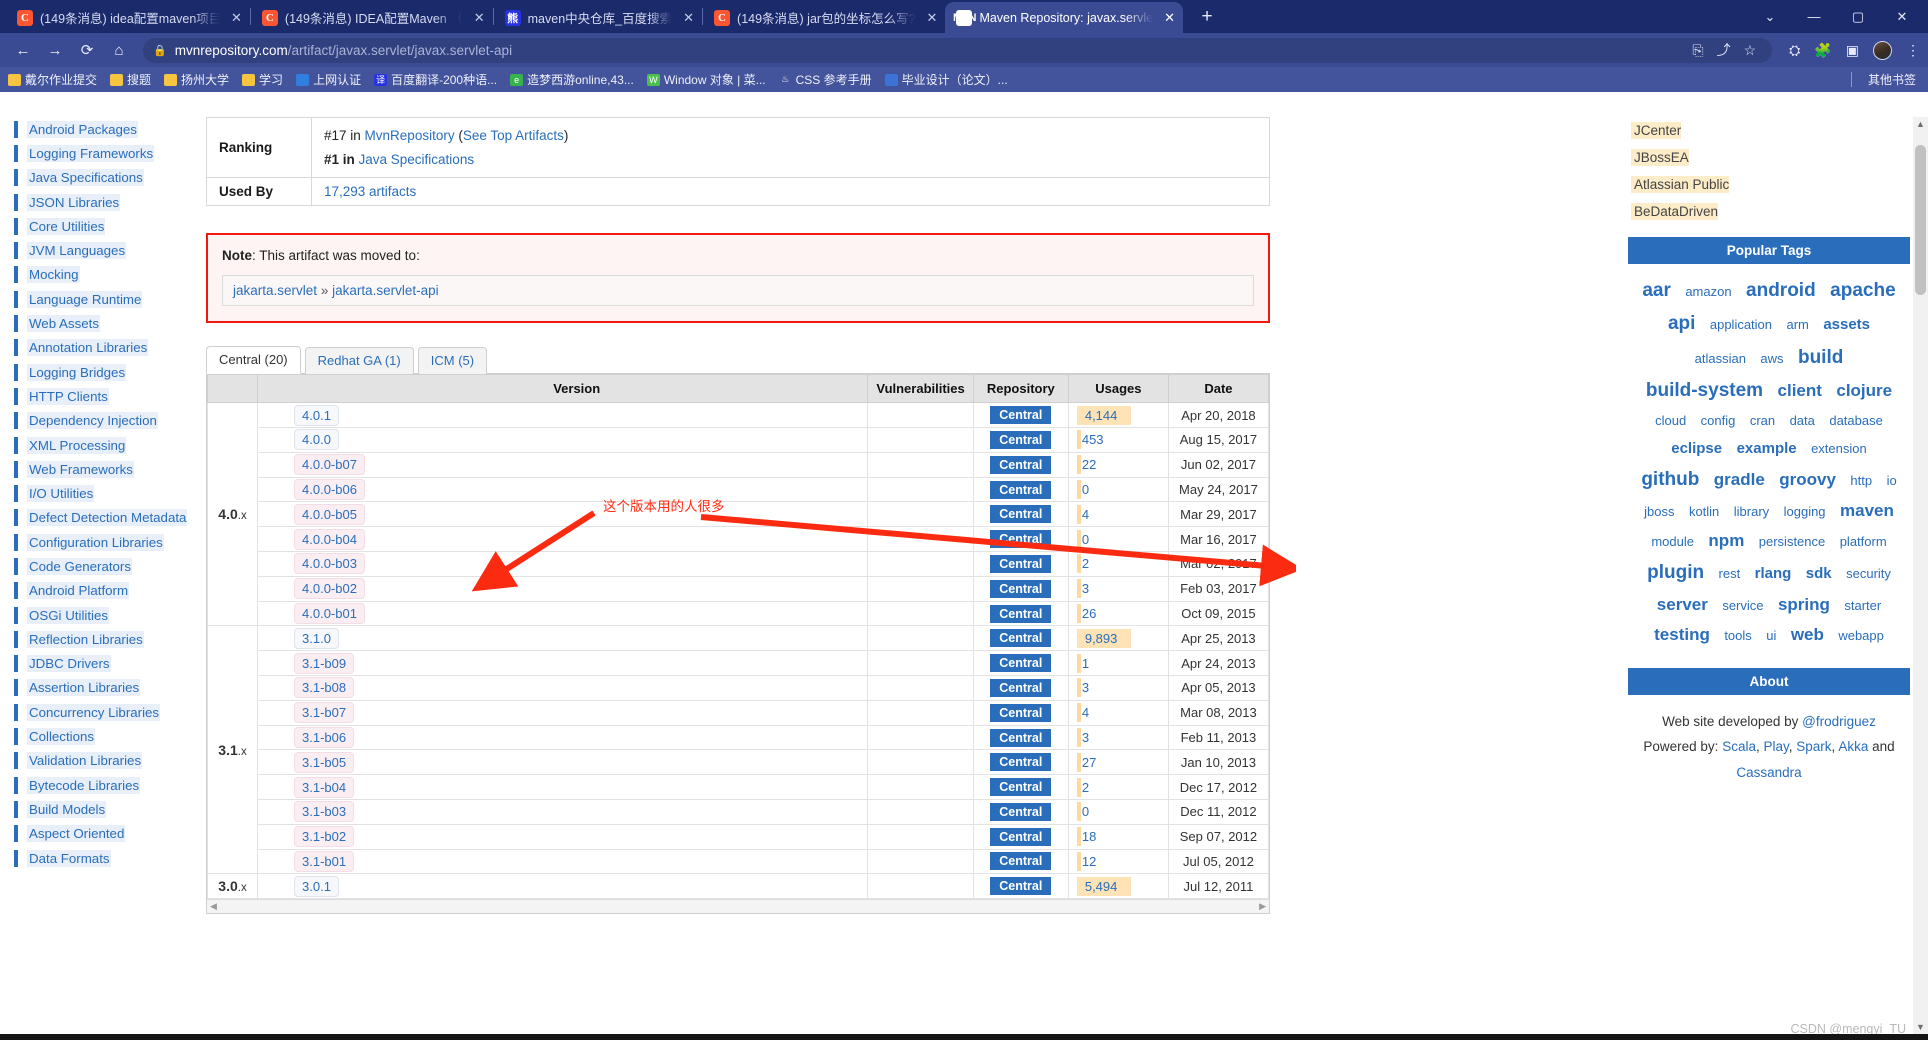  I want to click on tag-cran: cran, so click(1762, 420).